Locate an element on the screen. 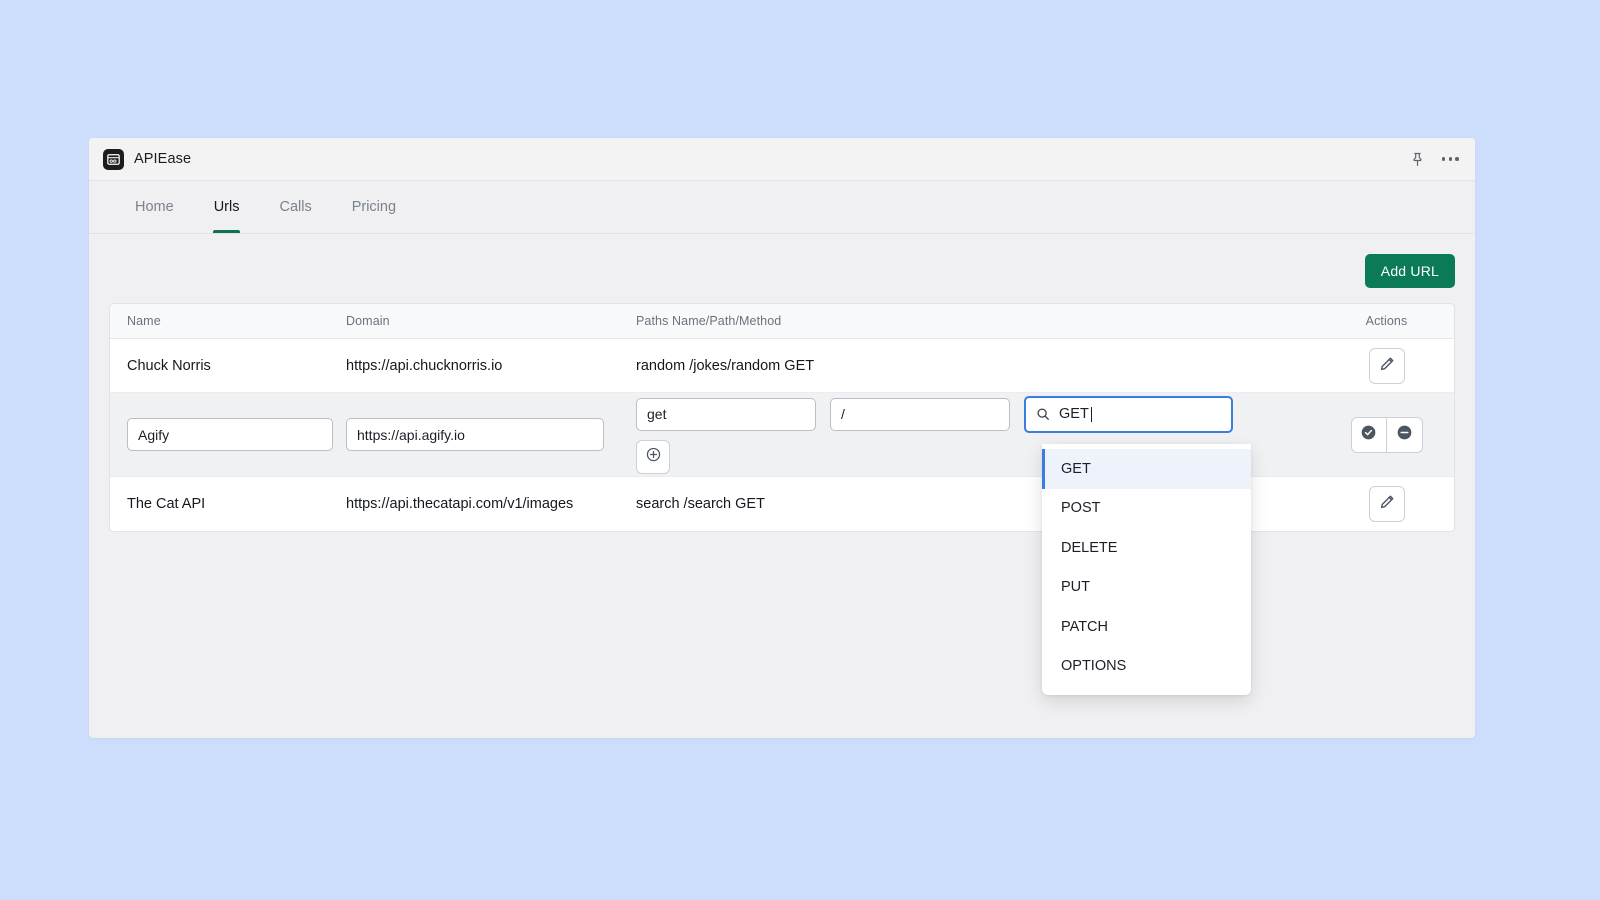  tab-home-label: Home is located at coordinates (154, 207).